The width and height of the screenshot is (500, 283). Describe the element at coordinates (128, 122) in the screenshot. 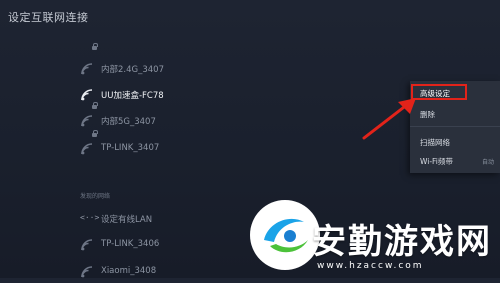

I see `network-name: 内部5G_3407` at that location.